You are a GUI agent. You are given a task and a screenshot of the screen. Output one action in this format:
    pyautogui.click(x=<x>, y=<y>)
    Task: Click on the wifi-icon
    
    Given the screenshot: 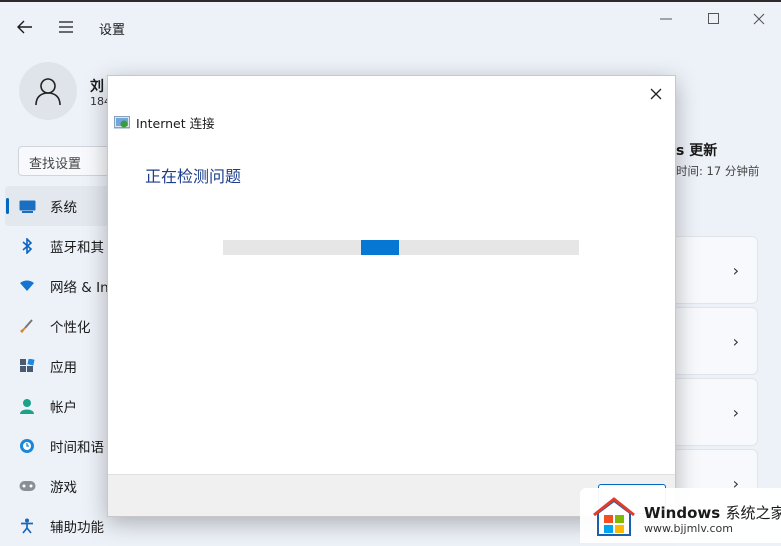 What is the action you would take?
    pyautogui.click(x=27, y=286)
    